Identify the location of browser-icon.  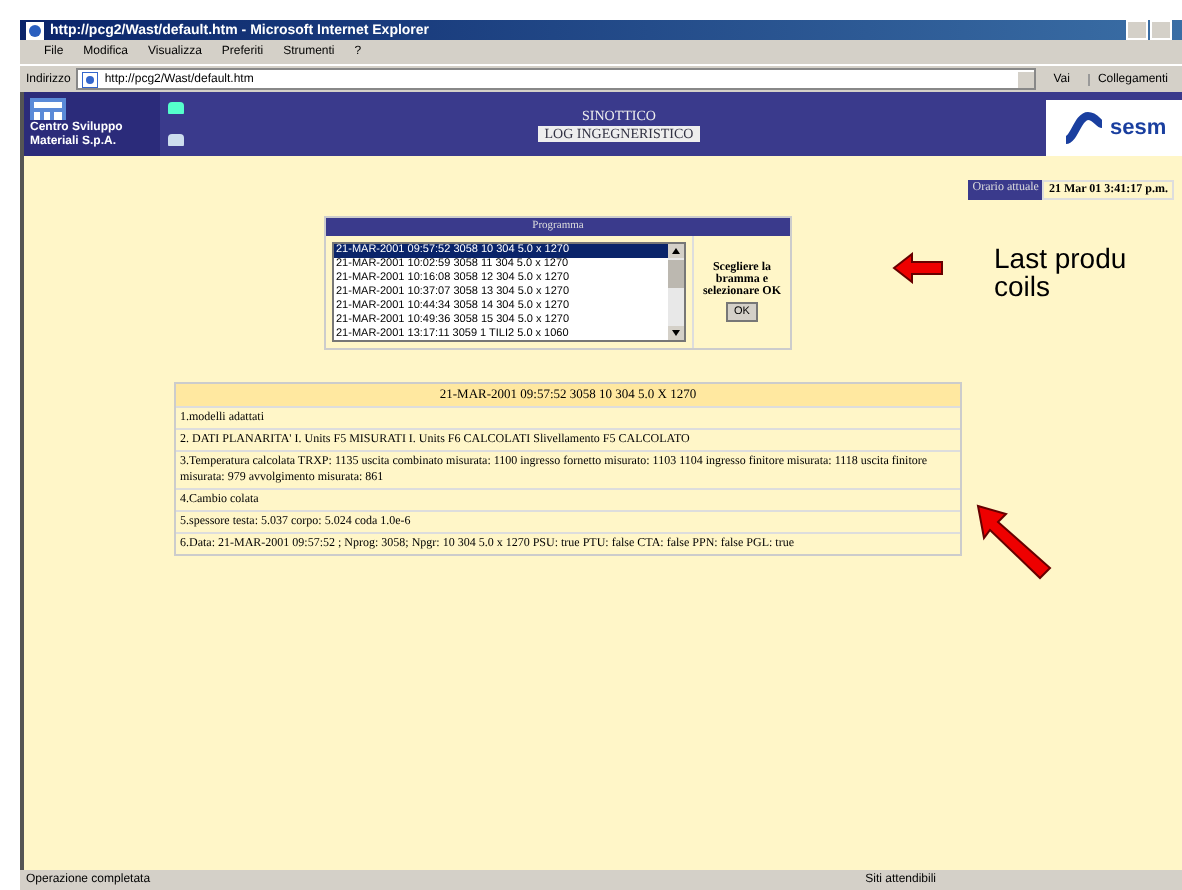
(35, 30).